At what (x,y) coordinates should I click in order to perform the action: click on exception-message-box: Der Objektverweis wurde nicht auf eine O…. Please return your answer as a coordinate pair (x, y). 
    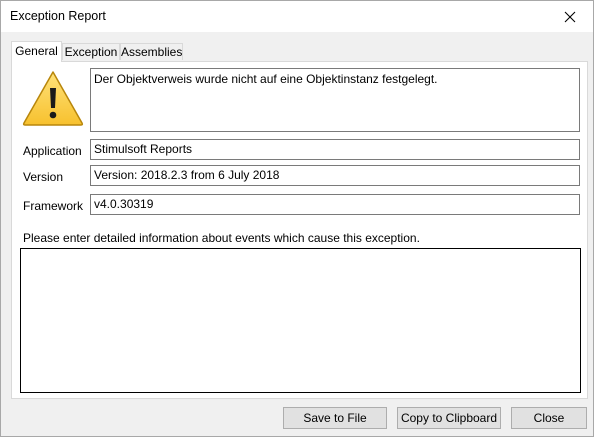
    Looking at the image, I should click on (335, 100).